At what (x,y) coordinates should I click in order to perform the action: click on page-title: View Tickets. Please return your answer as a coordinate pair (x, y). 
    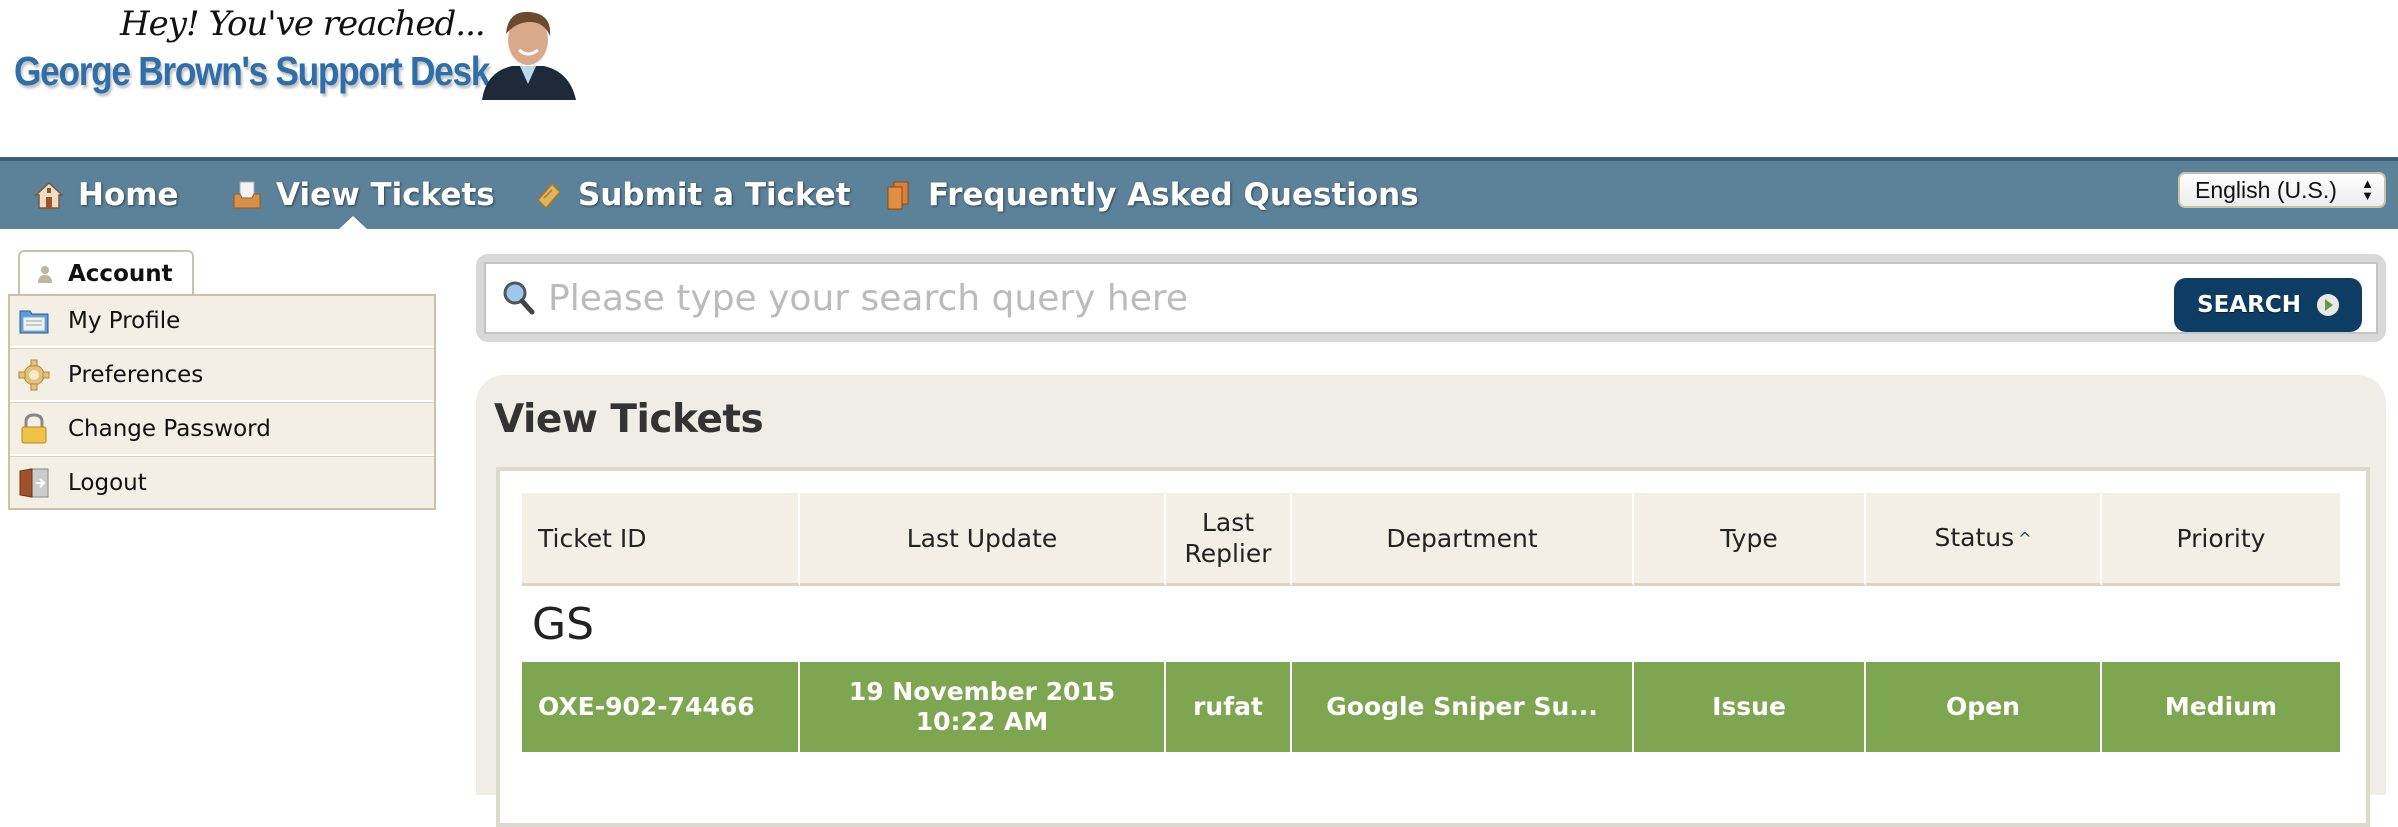
    Looking at the image, I should click on (629, 419).